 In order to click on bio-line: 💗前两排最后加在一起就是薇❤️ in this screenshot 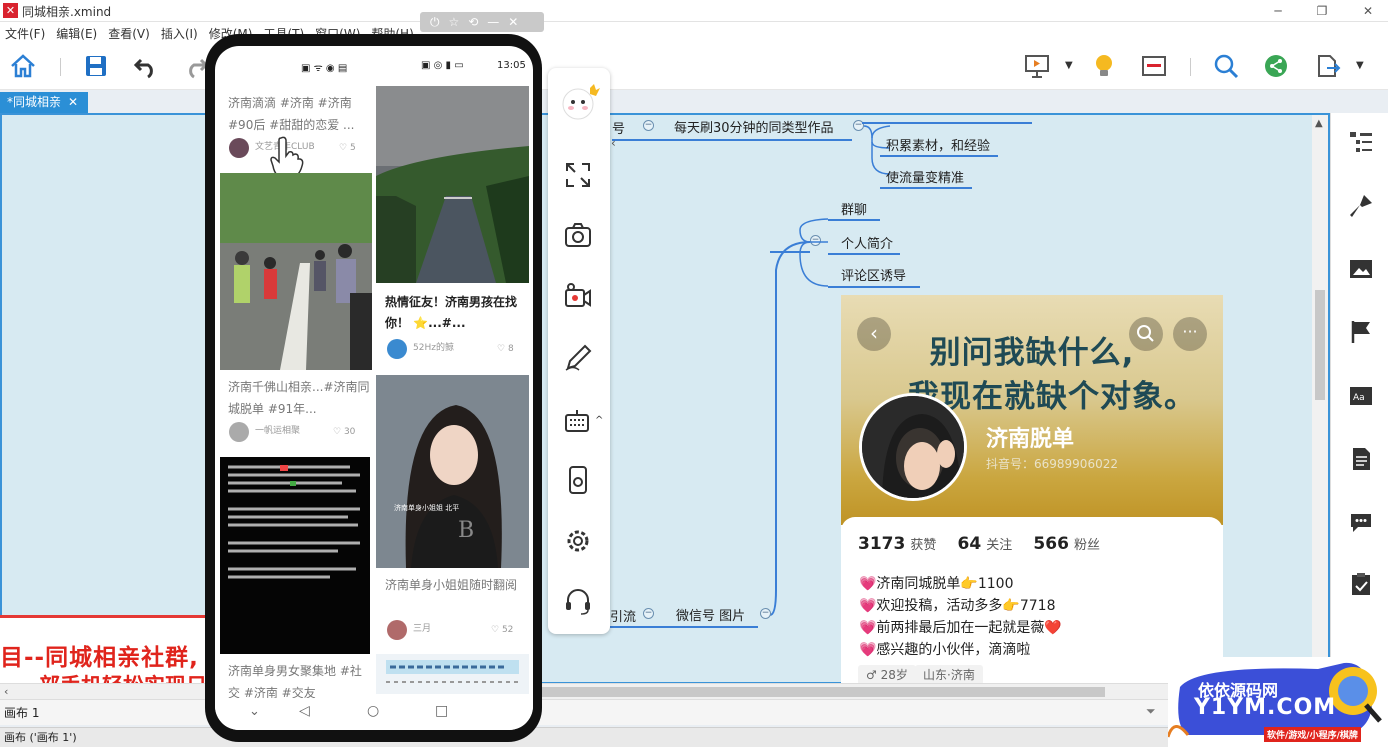, I will do `click(960, 628)`.